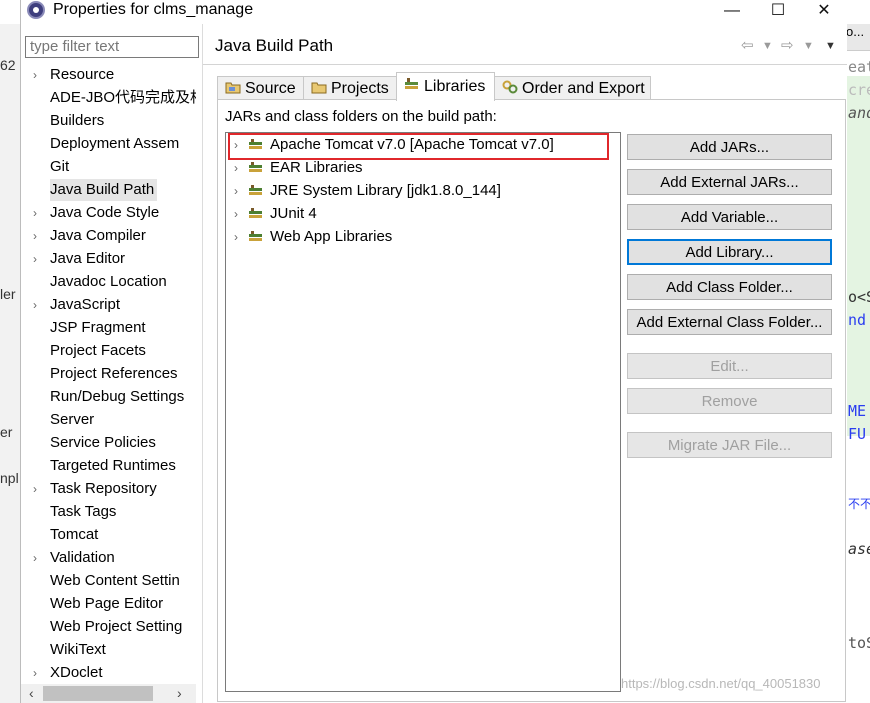 This screenshot has width=870, height=703. Describe the element at coordinates (108, 627) in the screenshot. I see `tree-item: Web Project Setting` at that location.